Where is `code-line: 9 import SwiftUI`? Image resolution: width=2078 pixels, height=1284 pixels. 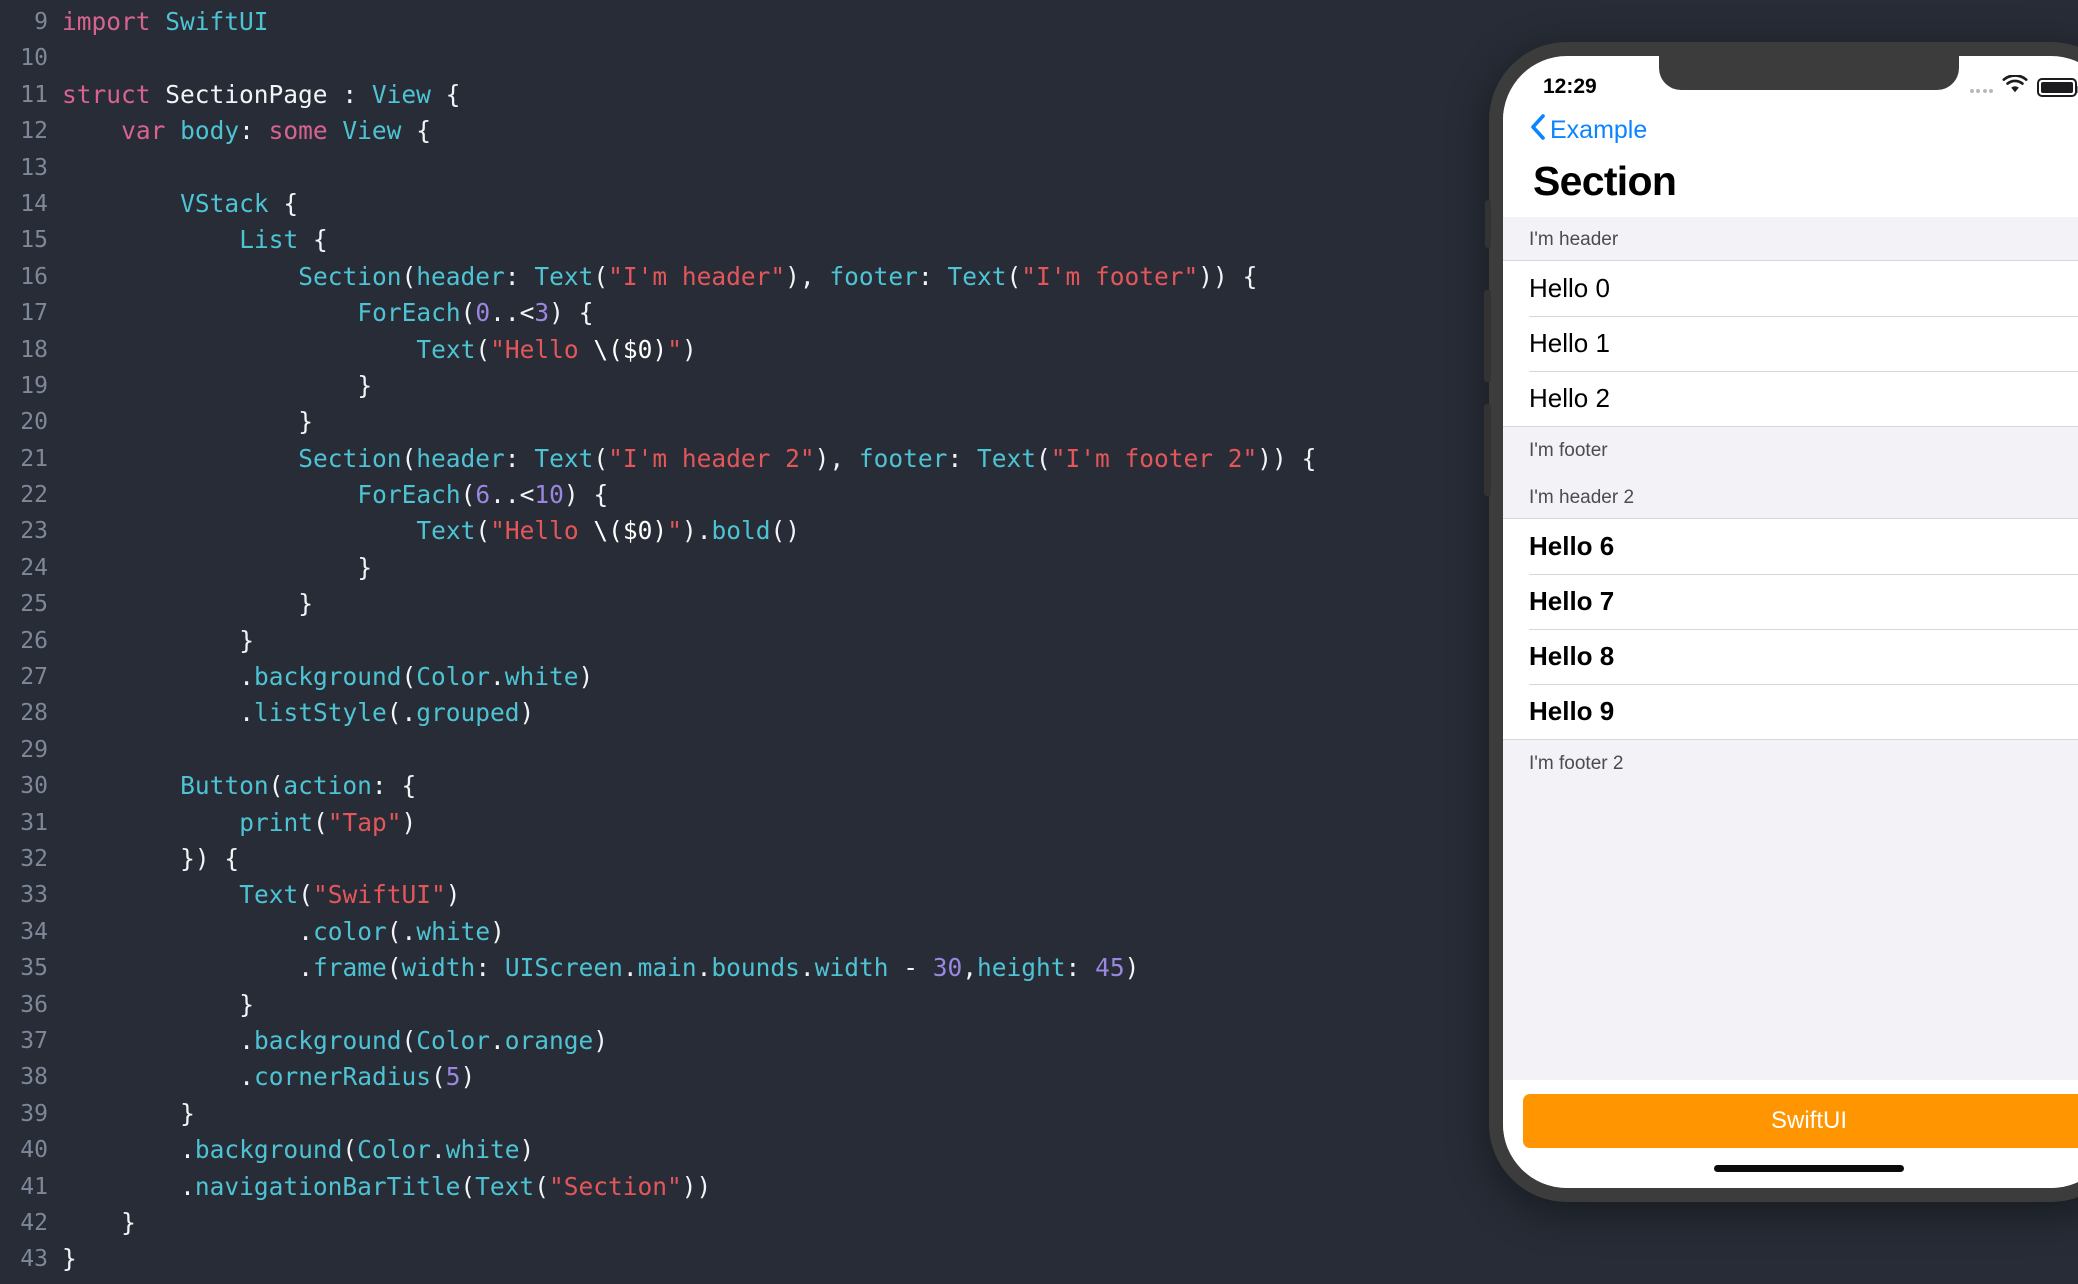 code-line: 9 import SwiftUI is located at coordinates (1039, 22).